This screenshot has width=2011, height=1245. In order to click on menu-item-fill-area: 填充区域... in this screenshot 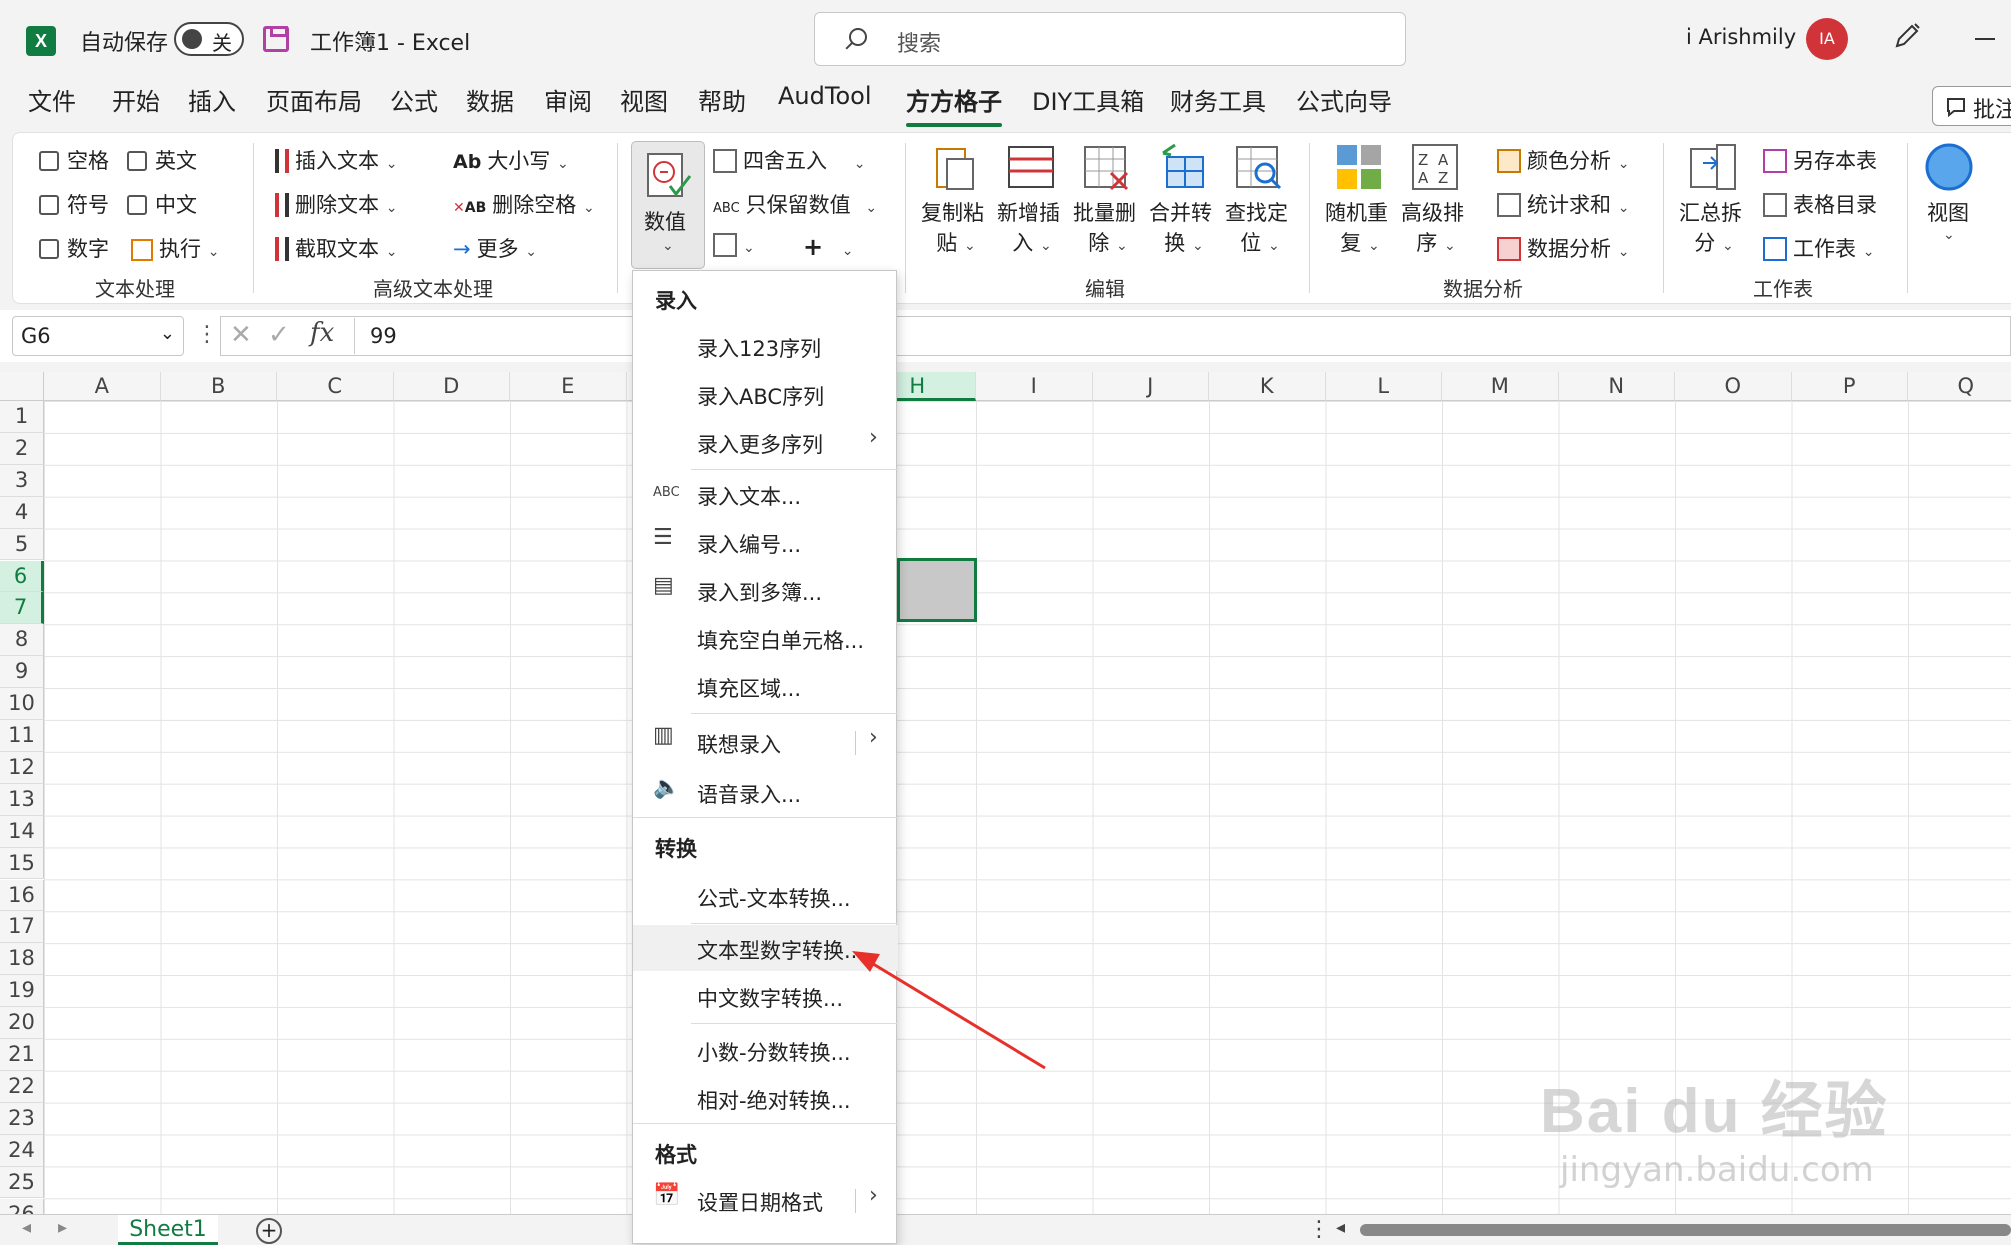, I will do `click(749, 688)`.